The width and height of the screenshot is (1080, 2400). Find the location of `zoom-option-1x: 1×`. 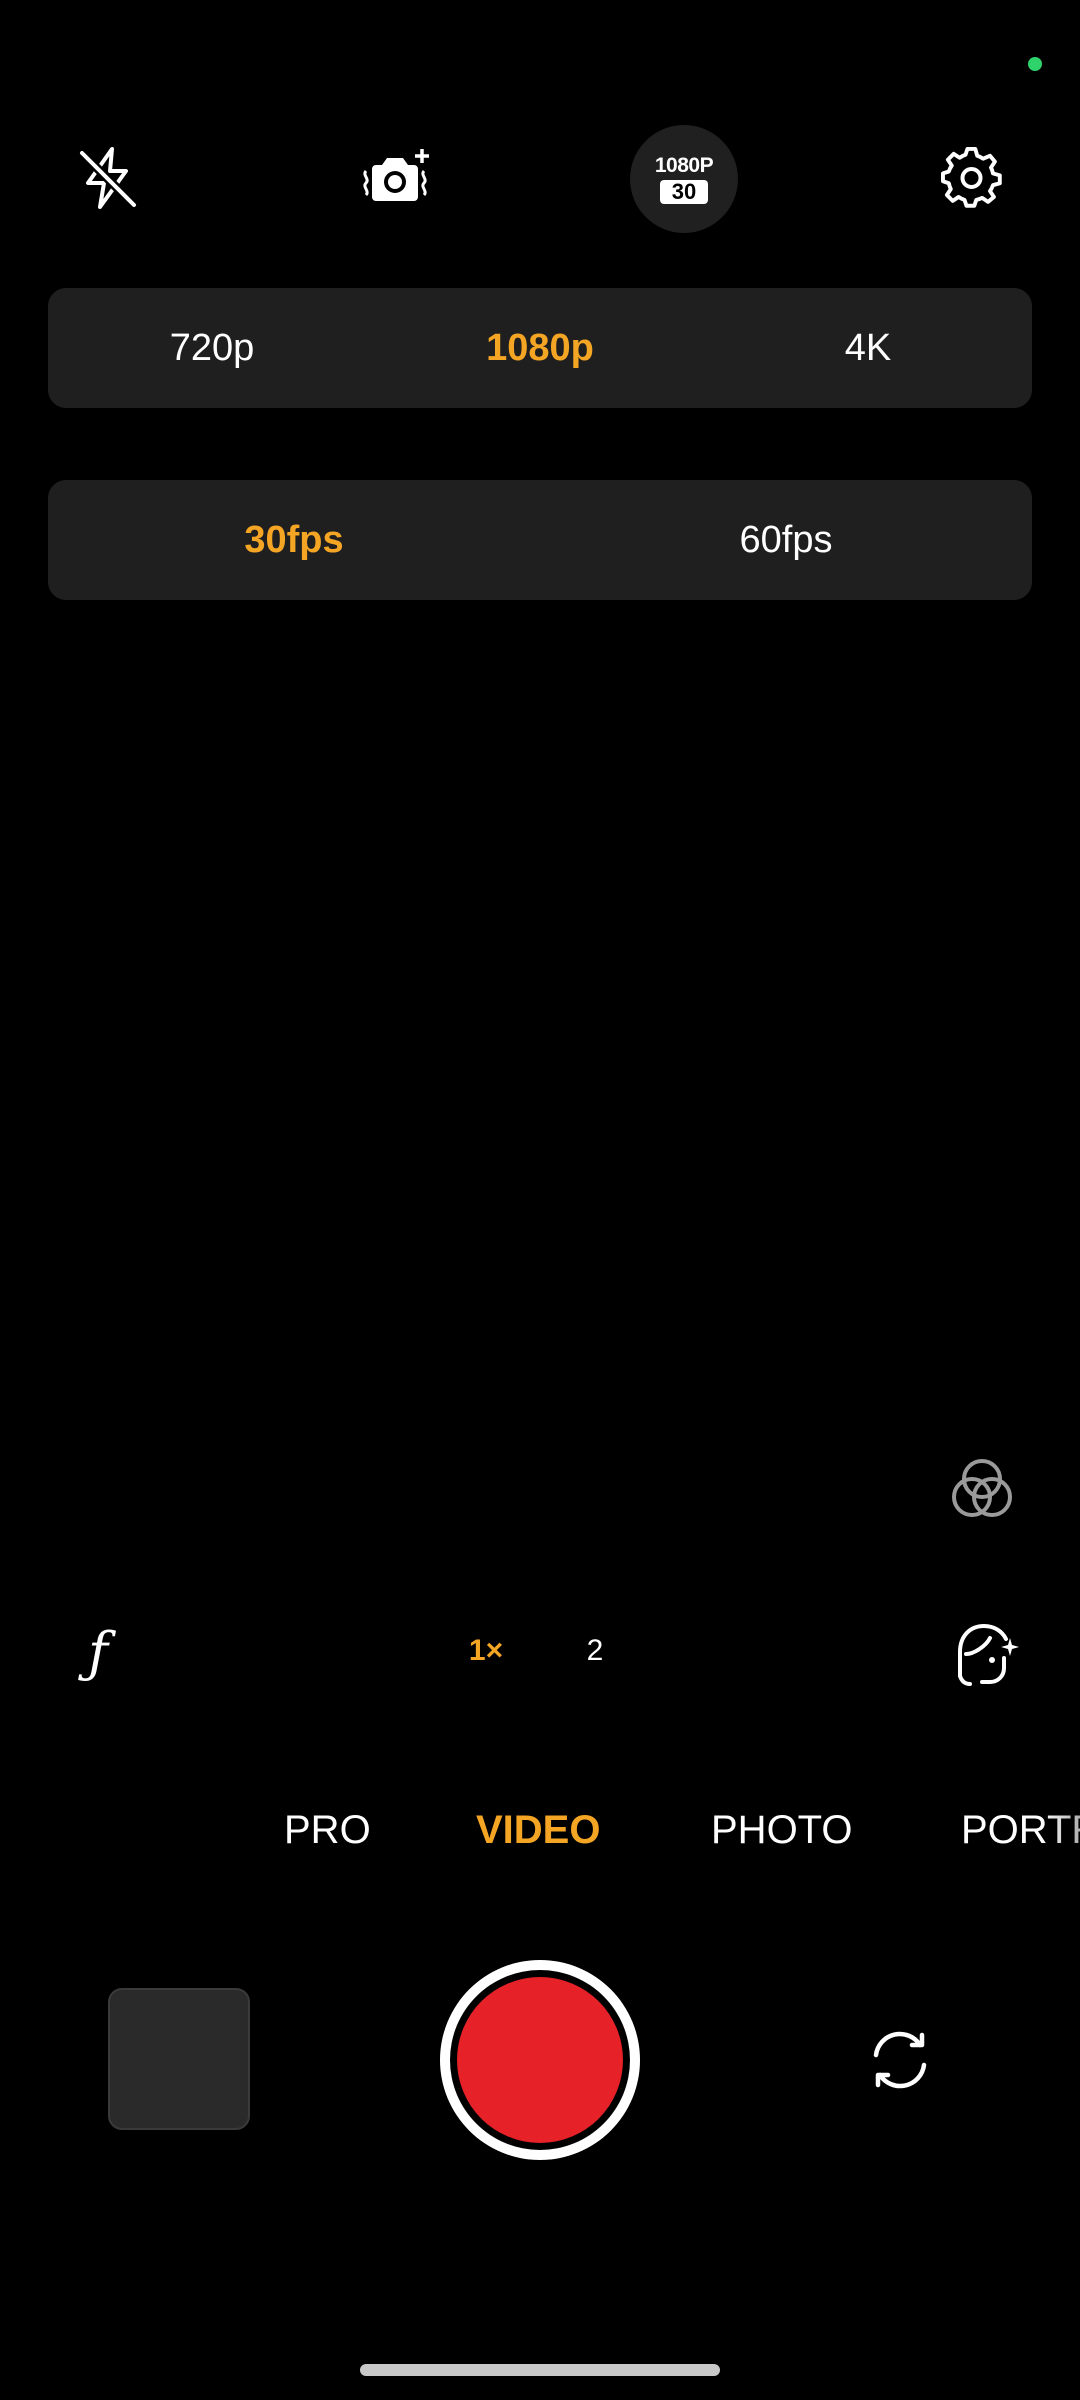

zoom-option-1x: 1× is located at coordinates (486, 1651).